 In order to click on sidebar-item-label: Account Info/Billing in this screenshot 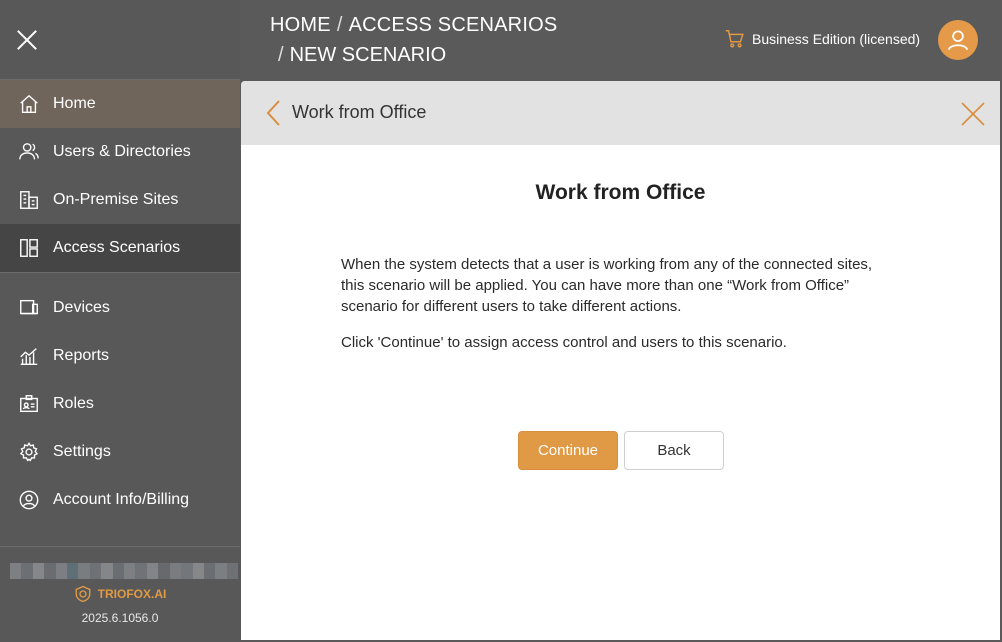, I will do `click(121, 499)`.